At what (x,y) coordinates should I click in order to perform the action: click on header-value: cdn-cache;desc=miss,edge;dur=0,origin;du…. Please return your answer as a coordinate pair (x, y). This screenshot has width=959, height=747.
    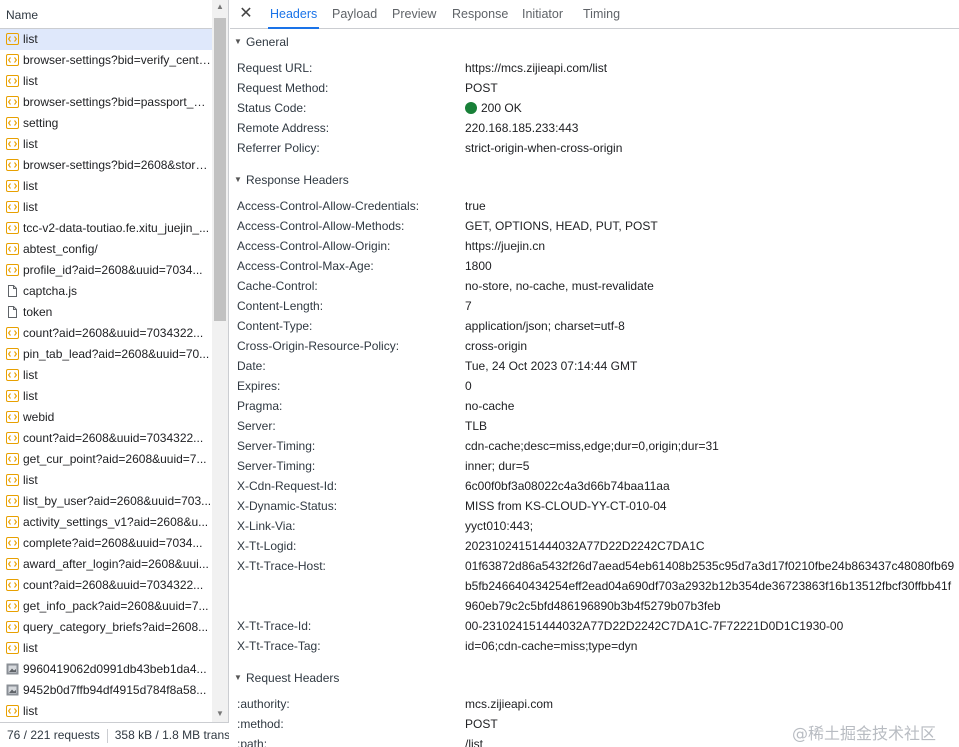
    Looking at the image, I should click on (710, 446).